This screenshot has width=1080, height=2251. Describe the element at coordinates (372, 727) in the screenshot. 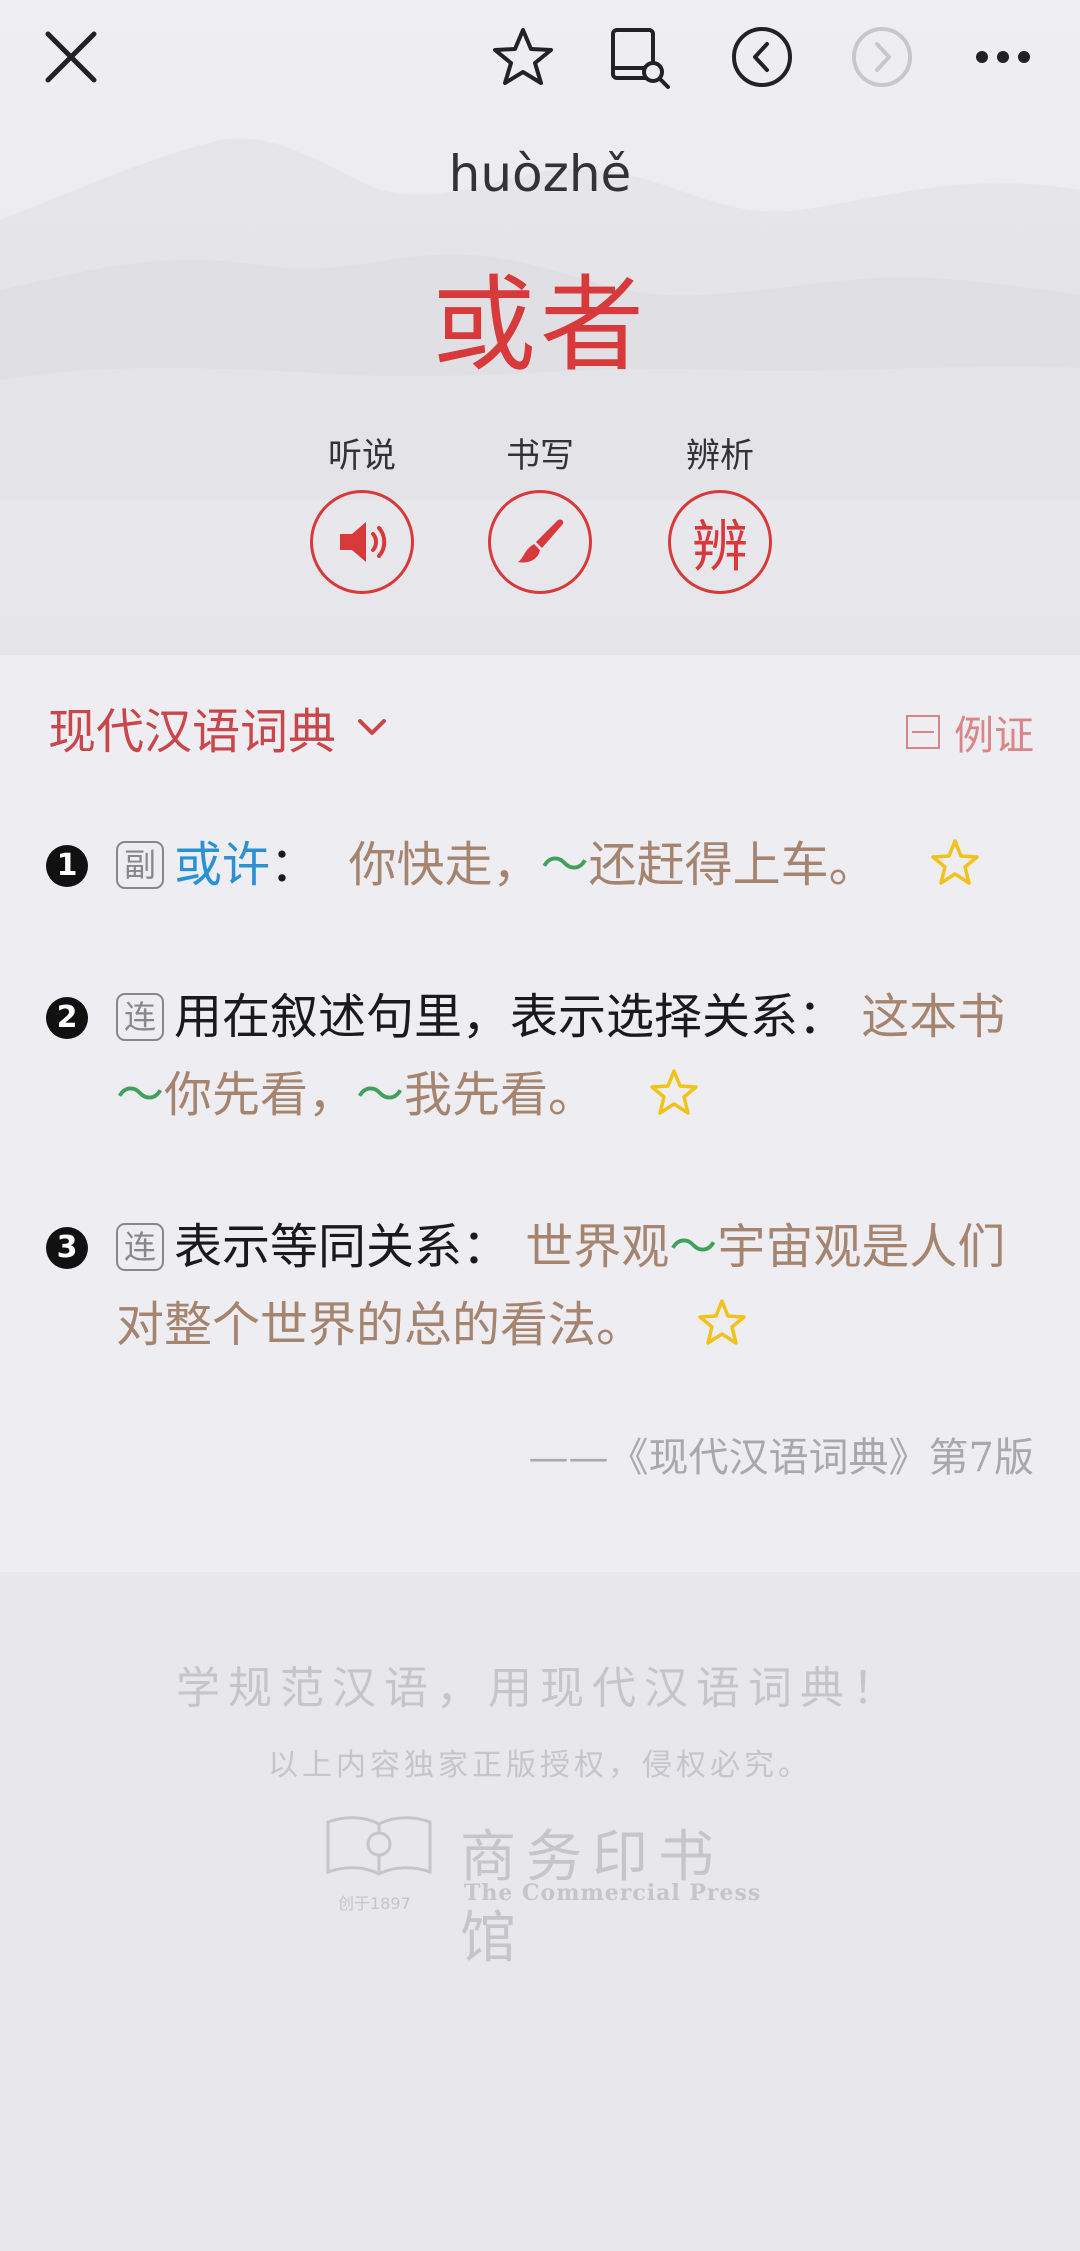

I see `chevron-down-icon` at that location.